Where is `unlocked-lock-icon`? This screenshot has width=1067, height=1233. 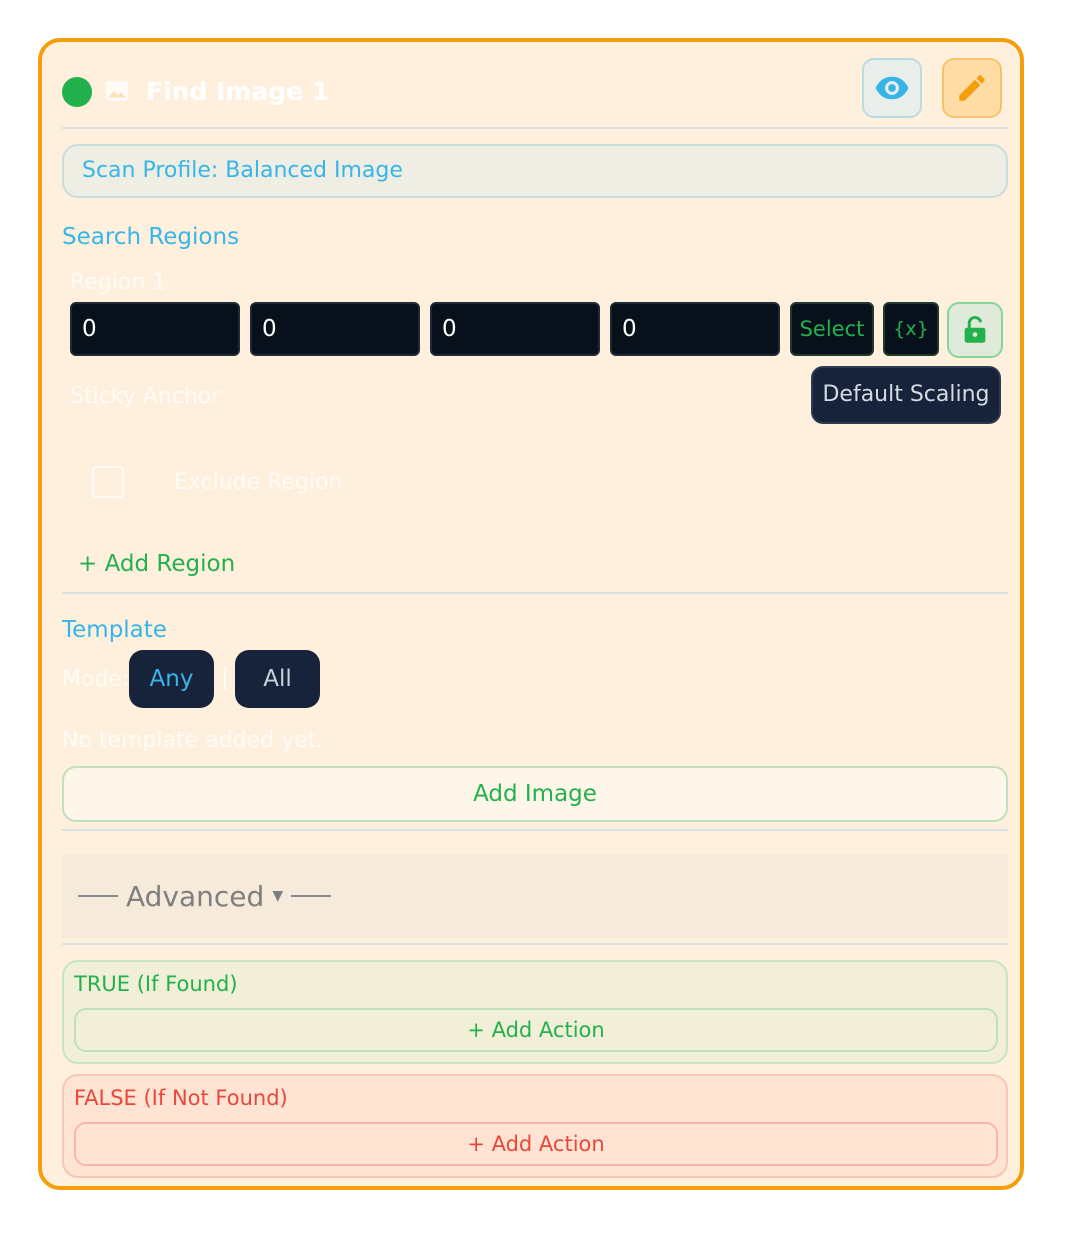
unlocked-lock-icon is located at coordinates (975, 329).